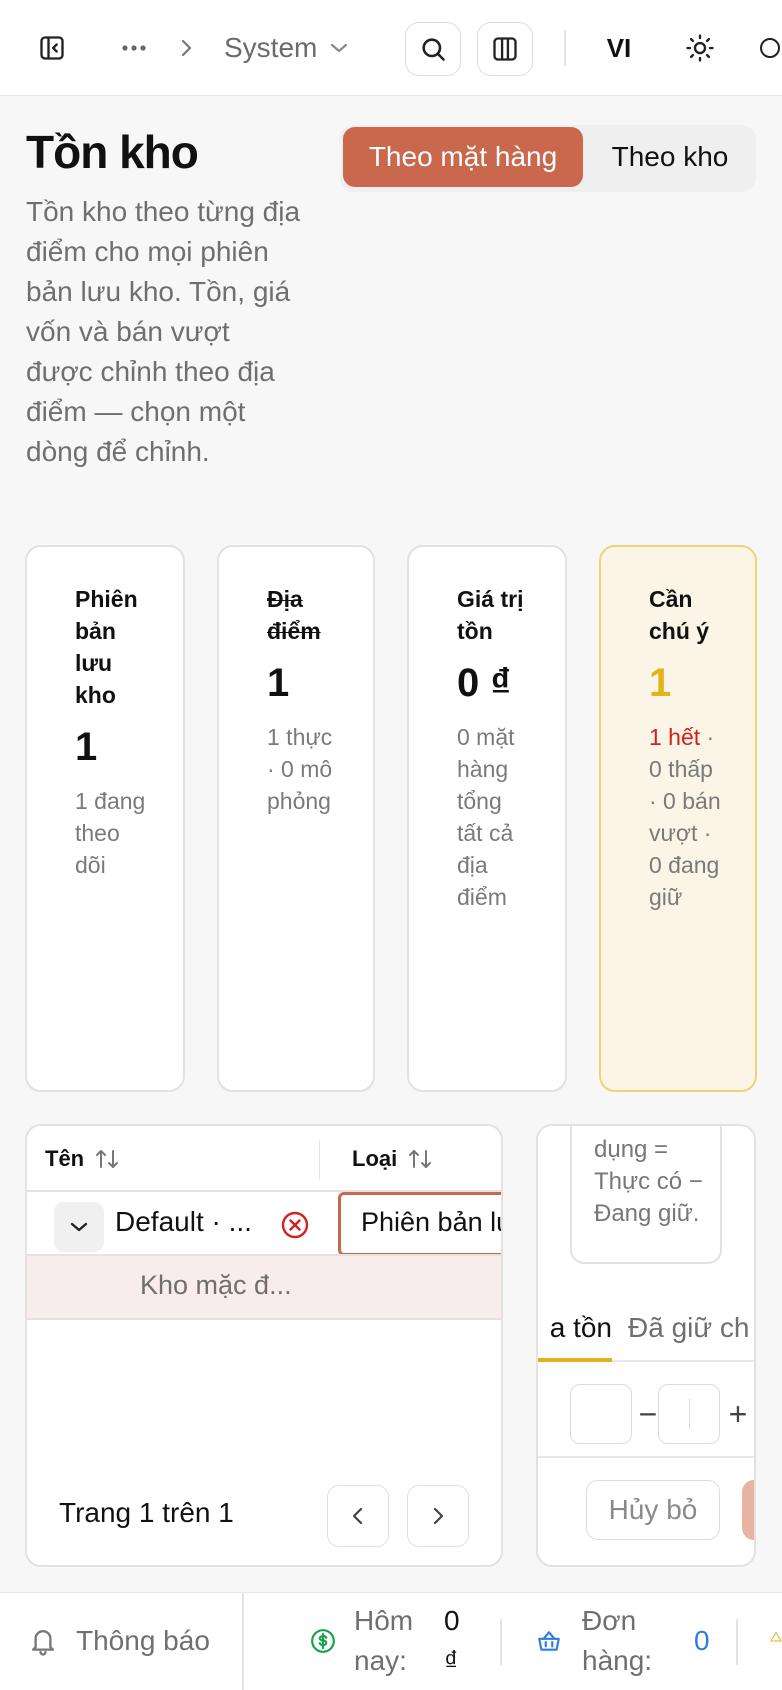 This screenshot has height=1690, width=782. I want to click on stat-subtext: 1 đang theo dõi, so click(110, 833).